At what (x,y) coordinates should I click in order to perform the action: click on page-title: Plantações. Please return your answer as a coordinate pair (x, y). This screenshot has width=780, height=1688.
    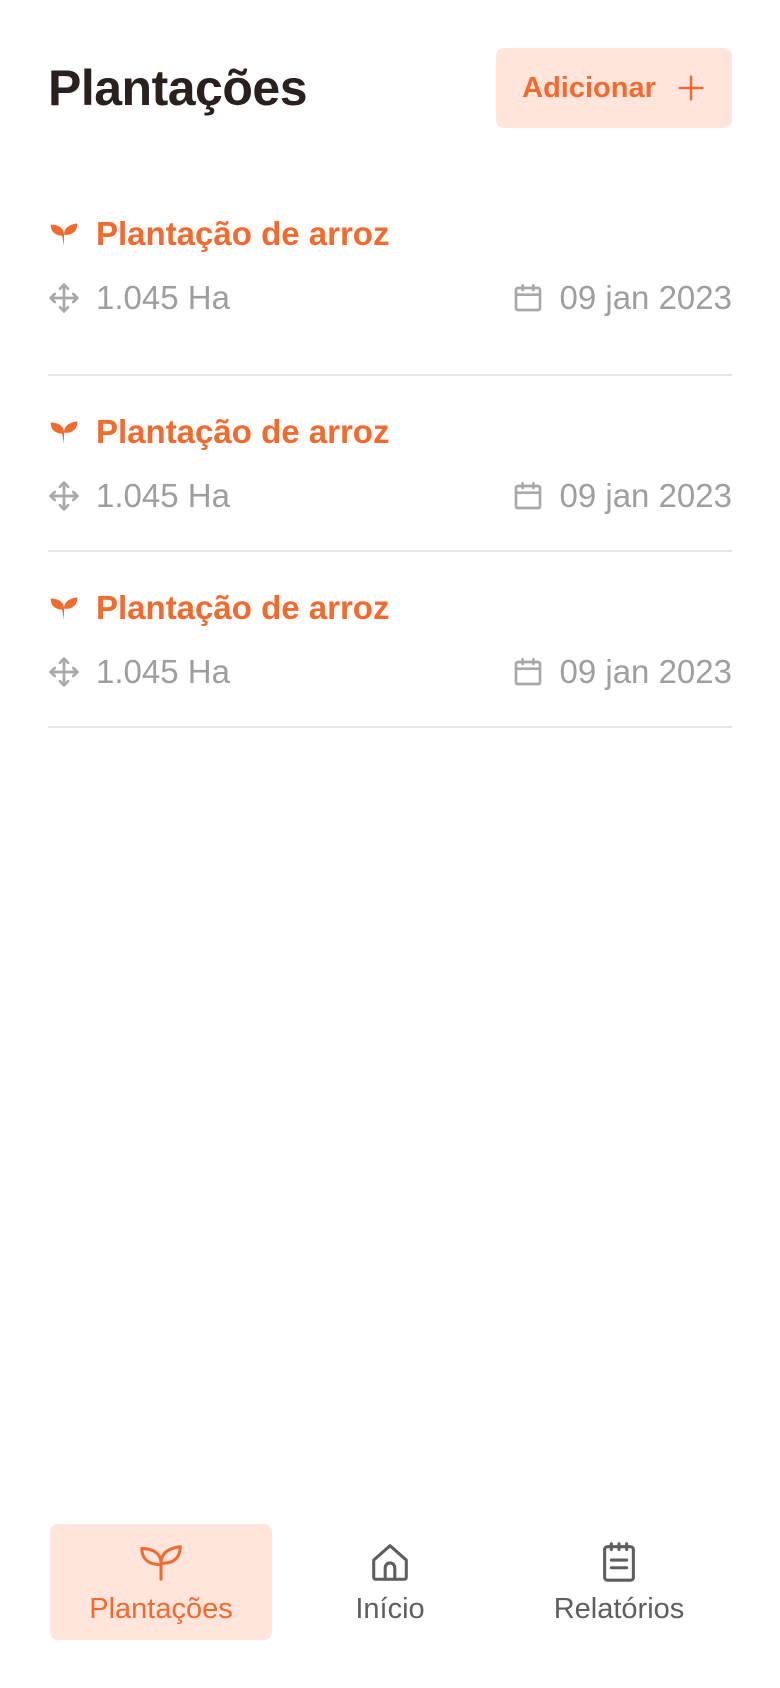
    Looking at the image, I should click on (178, 88).